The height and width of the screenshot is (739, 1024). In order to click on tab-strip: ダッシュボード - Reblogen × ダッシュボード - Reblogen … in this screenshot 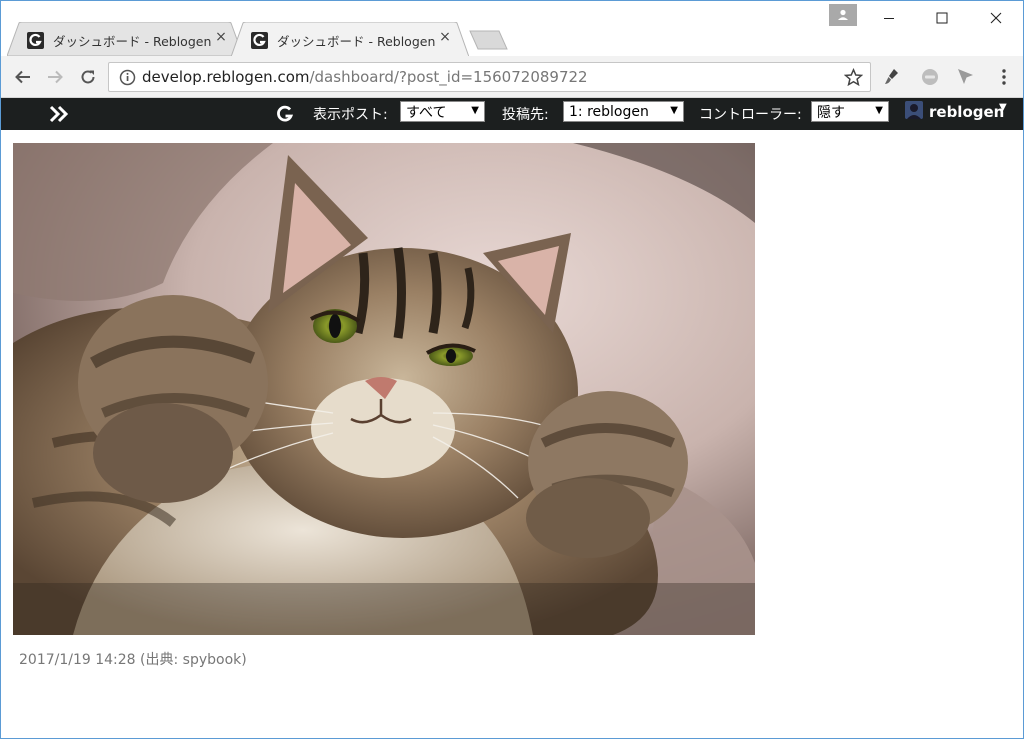, I will do `click(512, 29)`.